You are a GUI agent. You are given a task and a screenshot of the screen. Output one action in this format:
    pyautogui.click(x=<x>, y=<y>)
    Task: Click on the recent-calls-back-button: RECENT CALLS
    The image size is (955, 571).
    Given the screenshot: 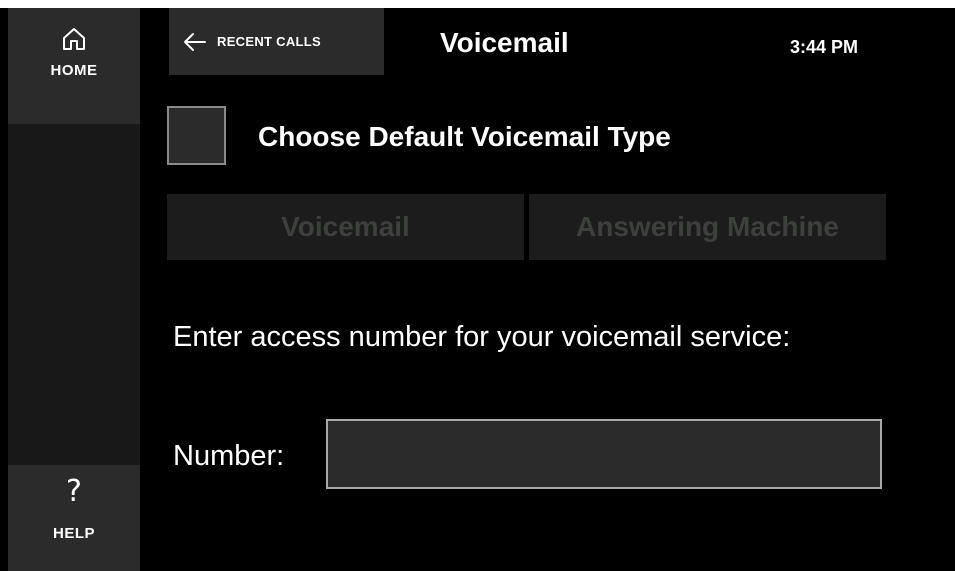 What is the action you would take?
    pyautogui.click(x=276, y=41)
    